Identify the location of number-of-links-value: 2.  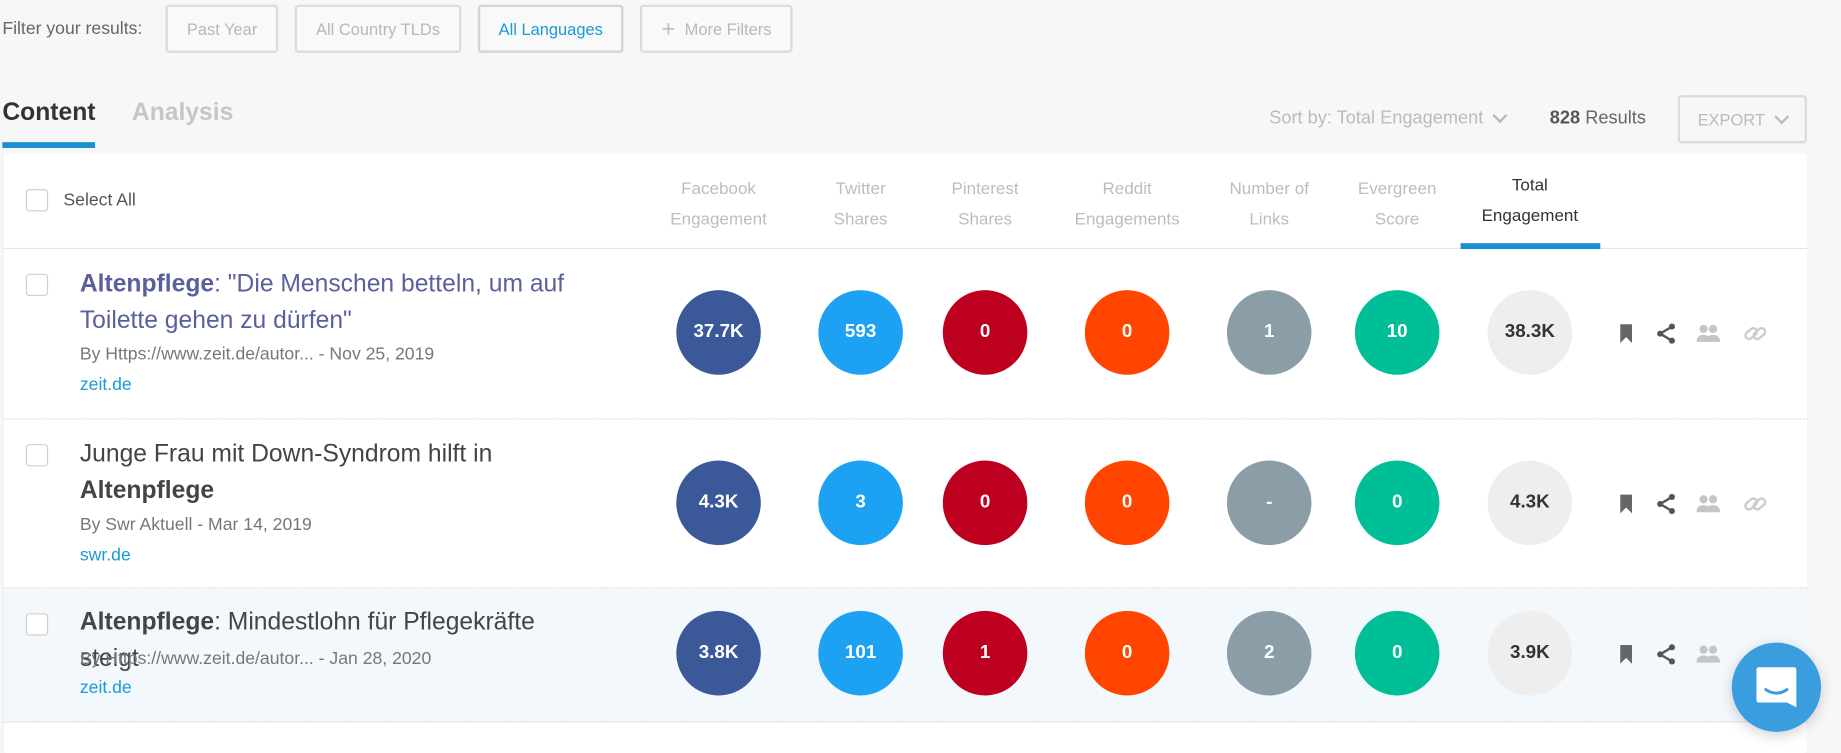
(1269, 653).